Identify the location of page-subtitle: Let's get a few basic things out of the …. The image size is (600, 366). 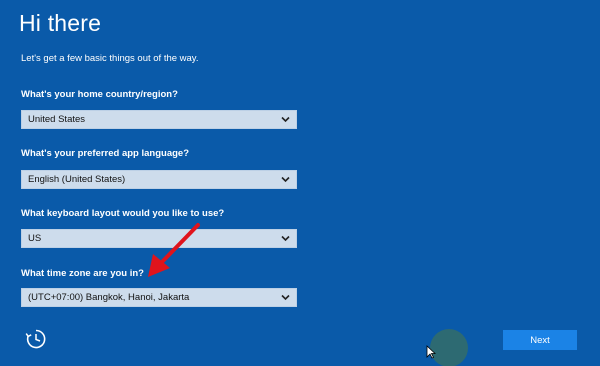
(110, 58).